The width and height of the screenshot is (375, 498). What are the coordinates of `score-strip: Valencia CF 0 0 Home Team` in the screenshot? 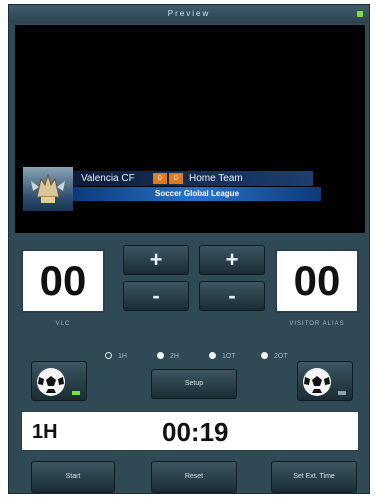 It's located at (193, 178).